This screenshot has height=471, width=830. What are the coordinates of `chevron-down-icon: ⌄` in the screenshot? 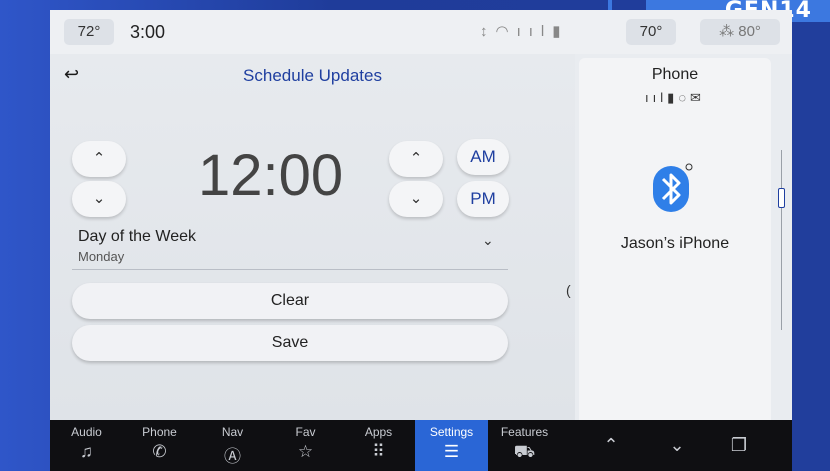 It's located at (488, 240).